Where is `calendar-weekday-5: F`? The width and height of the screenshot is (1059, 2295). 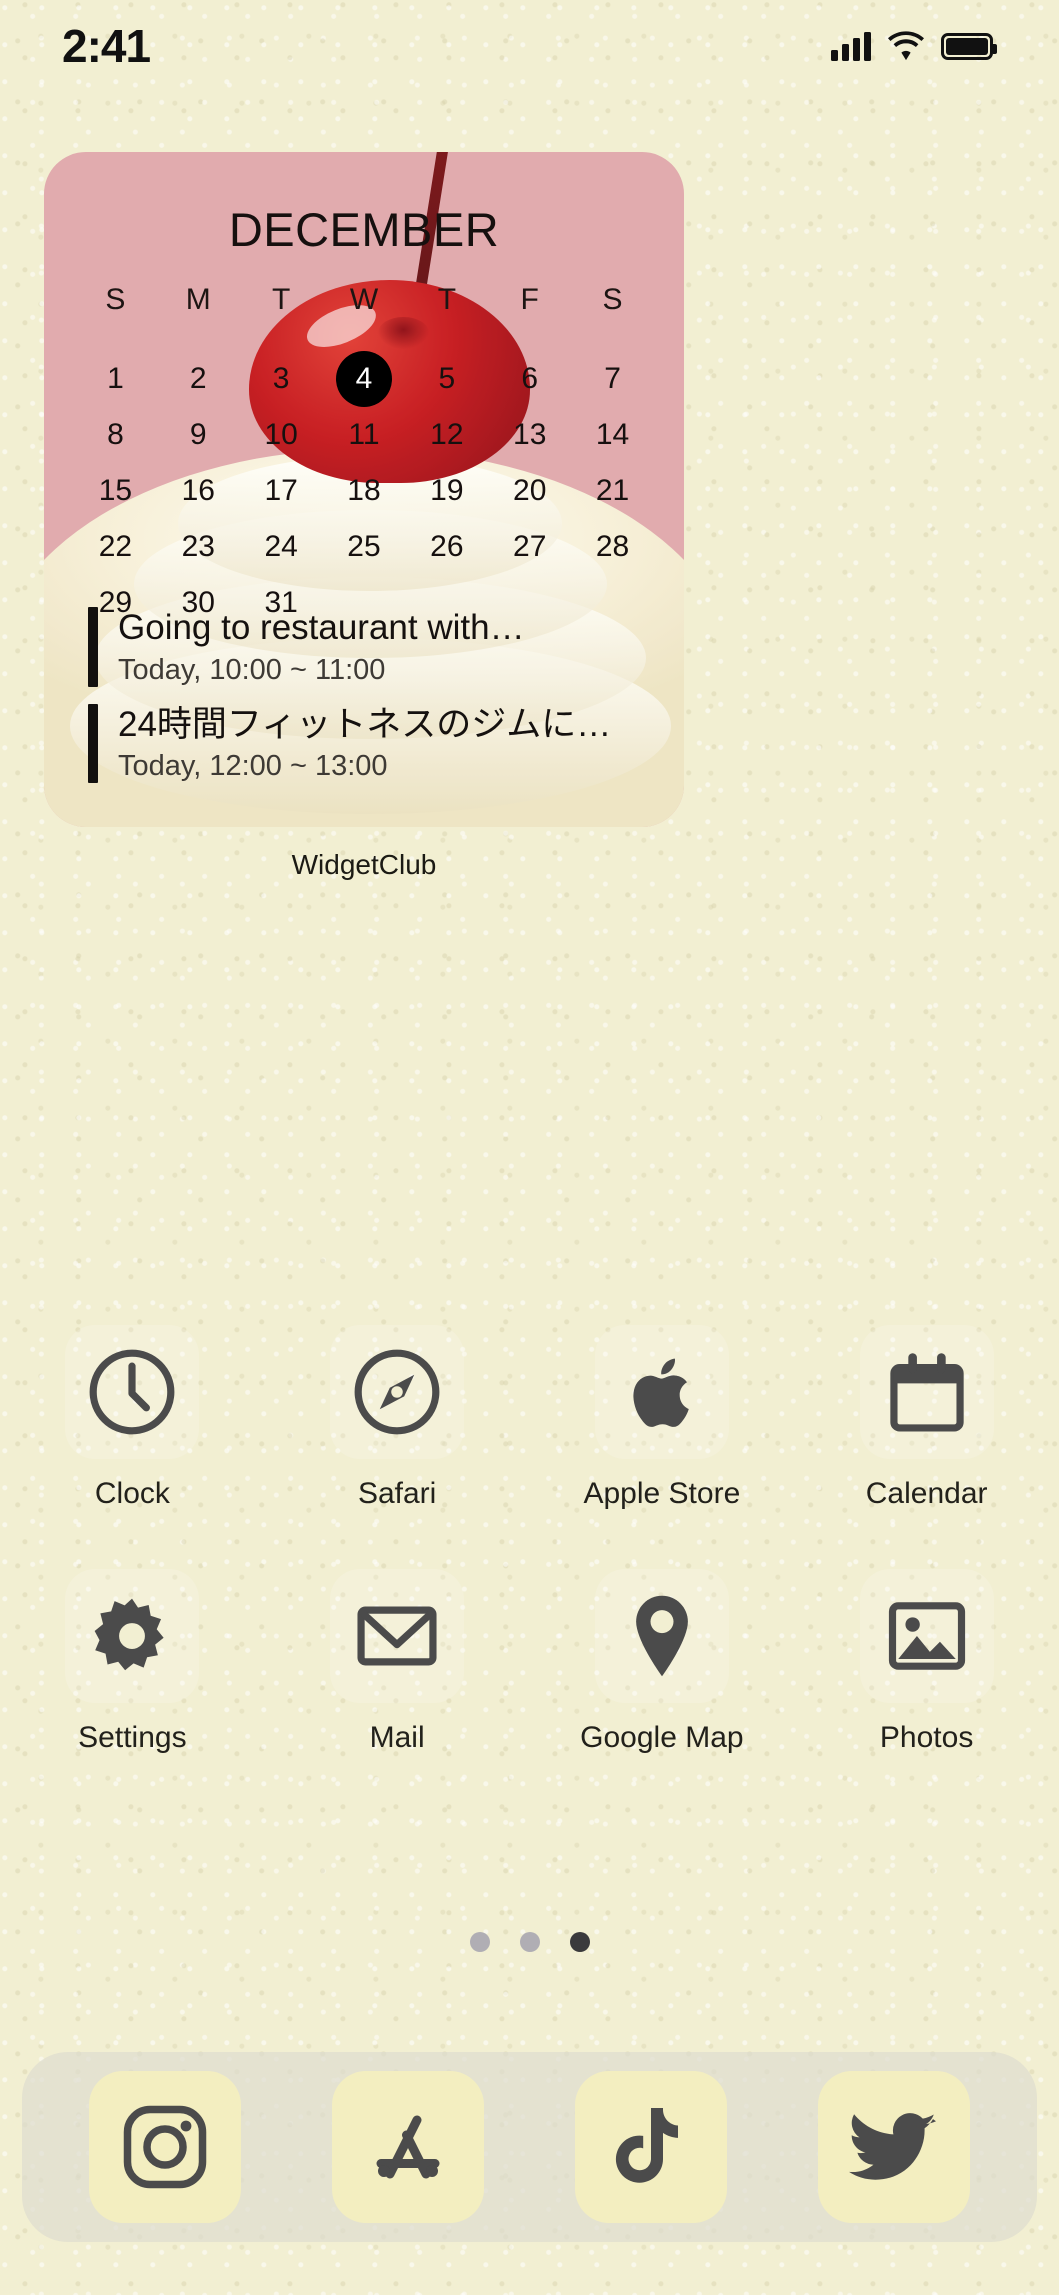 calendar-weekday-5: F is located at coordinates (529, 299).